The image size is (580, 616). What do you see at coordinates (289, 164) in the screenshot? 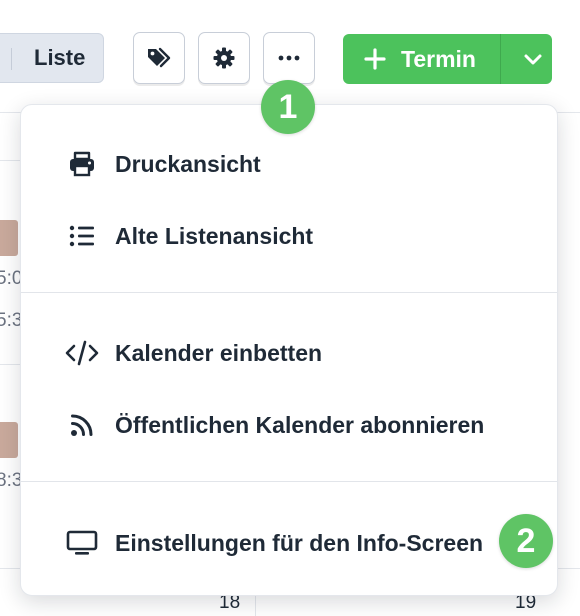
I see `menu-item-print-view: Druckansicht` at bounding box center [289, 164].